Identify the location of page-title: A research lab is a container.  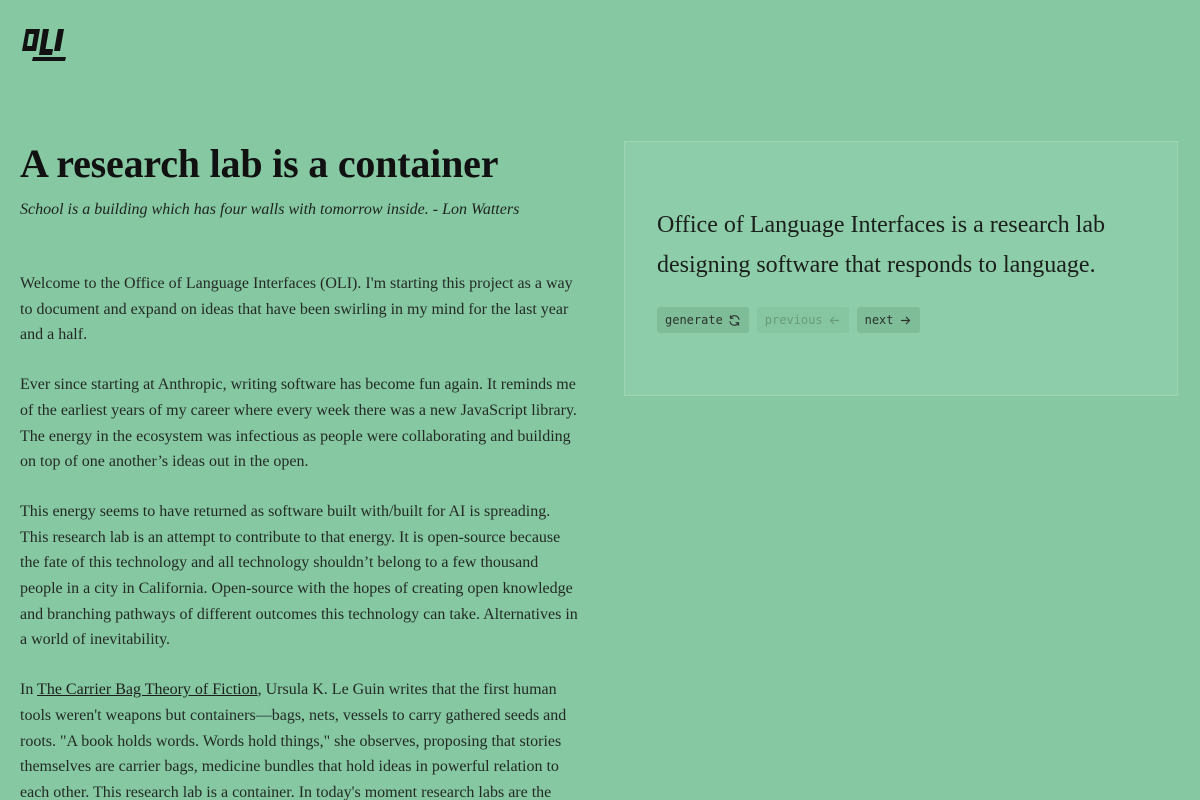
(259, 163).